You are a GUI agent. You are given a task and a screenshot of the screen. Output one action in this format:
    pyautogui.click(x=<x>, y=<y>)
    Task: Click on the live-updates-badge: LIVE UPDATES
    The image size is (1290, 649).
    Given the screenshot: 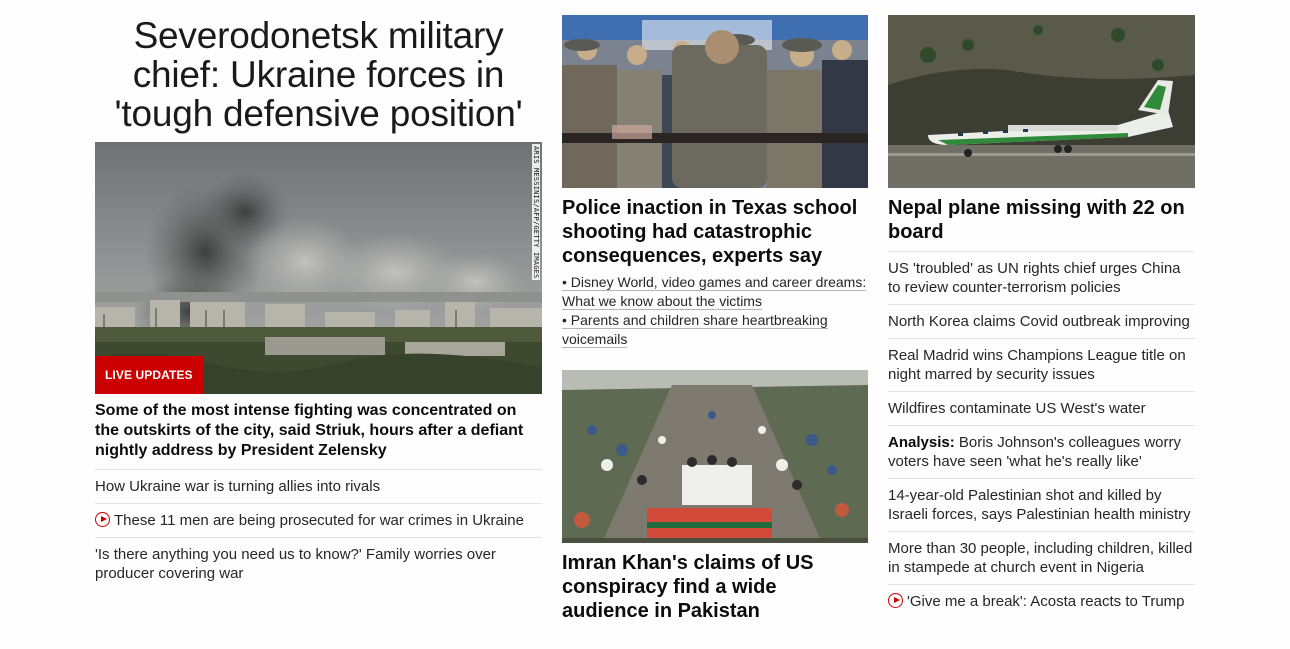 What is the action you would take?
    pyautogui.click(x=149, y=375)
    